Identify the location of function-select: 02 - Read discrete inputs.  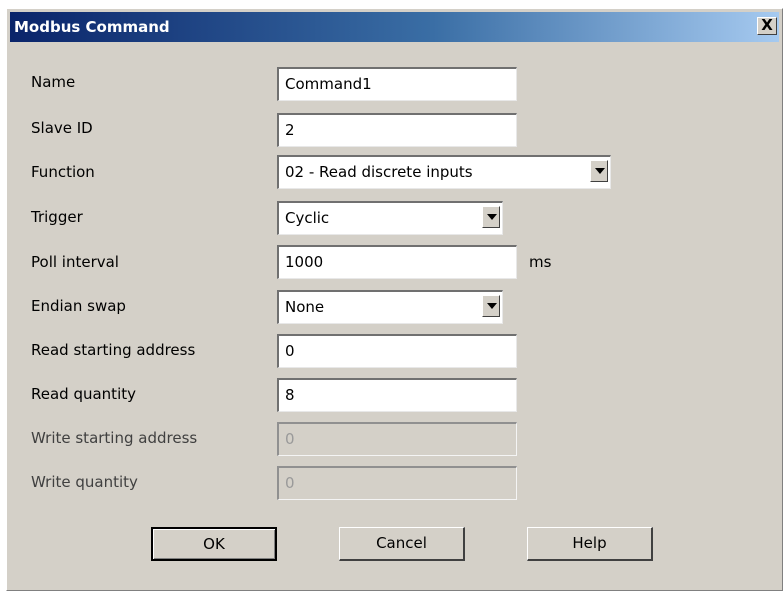
(444, 172).